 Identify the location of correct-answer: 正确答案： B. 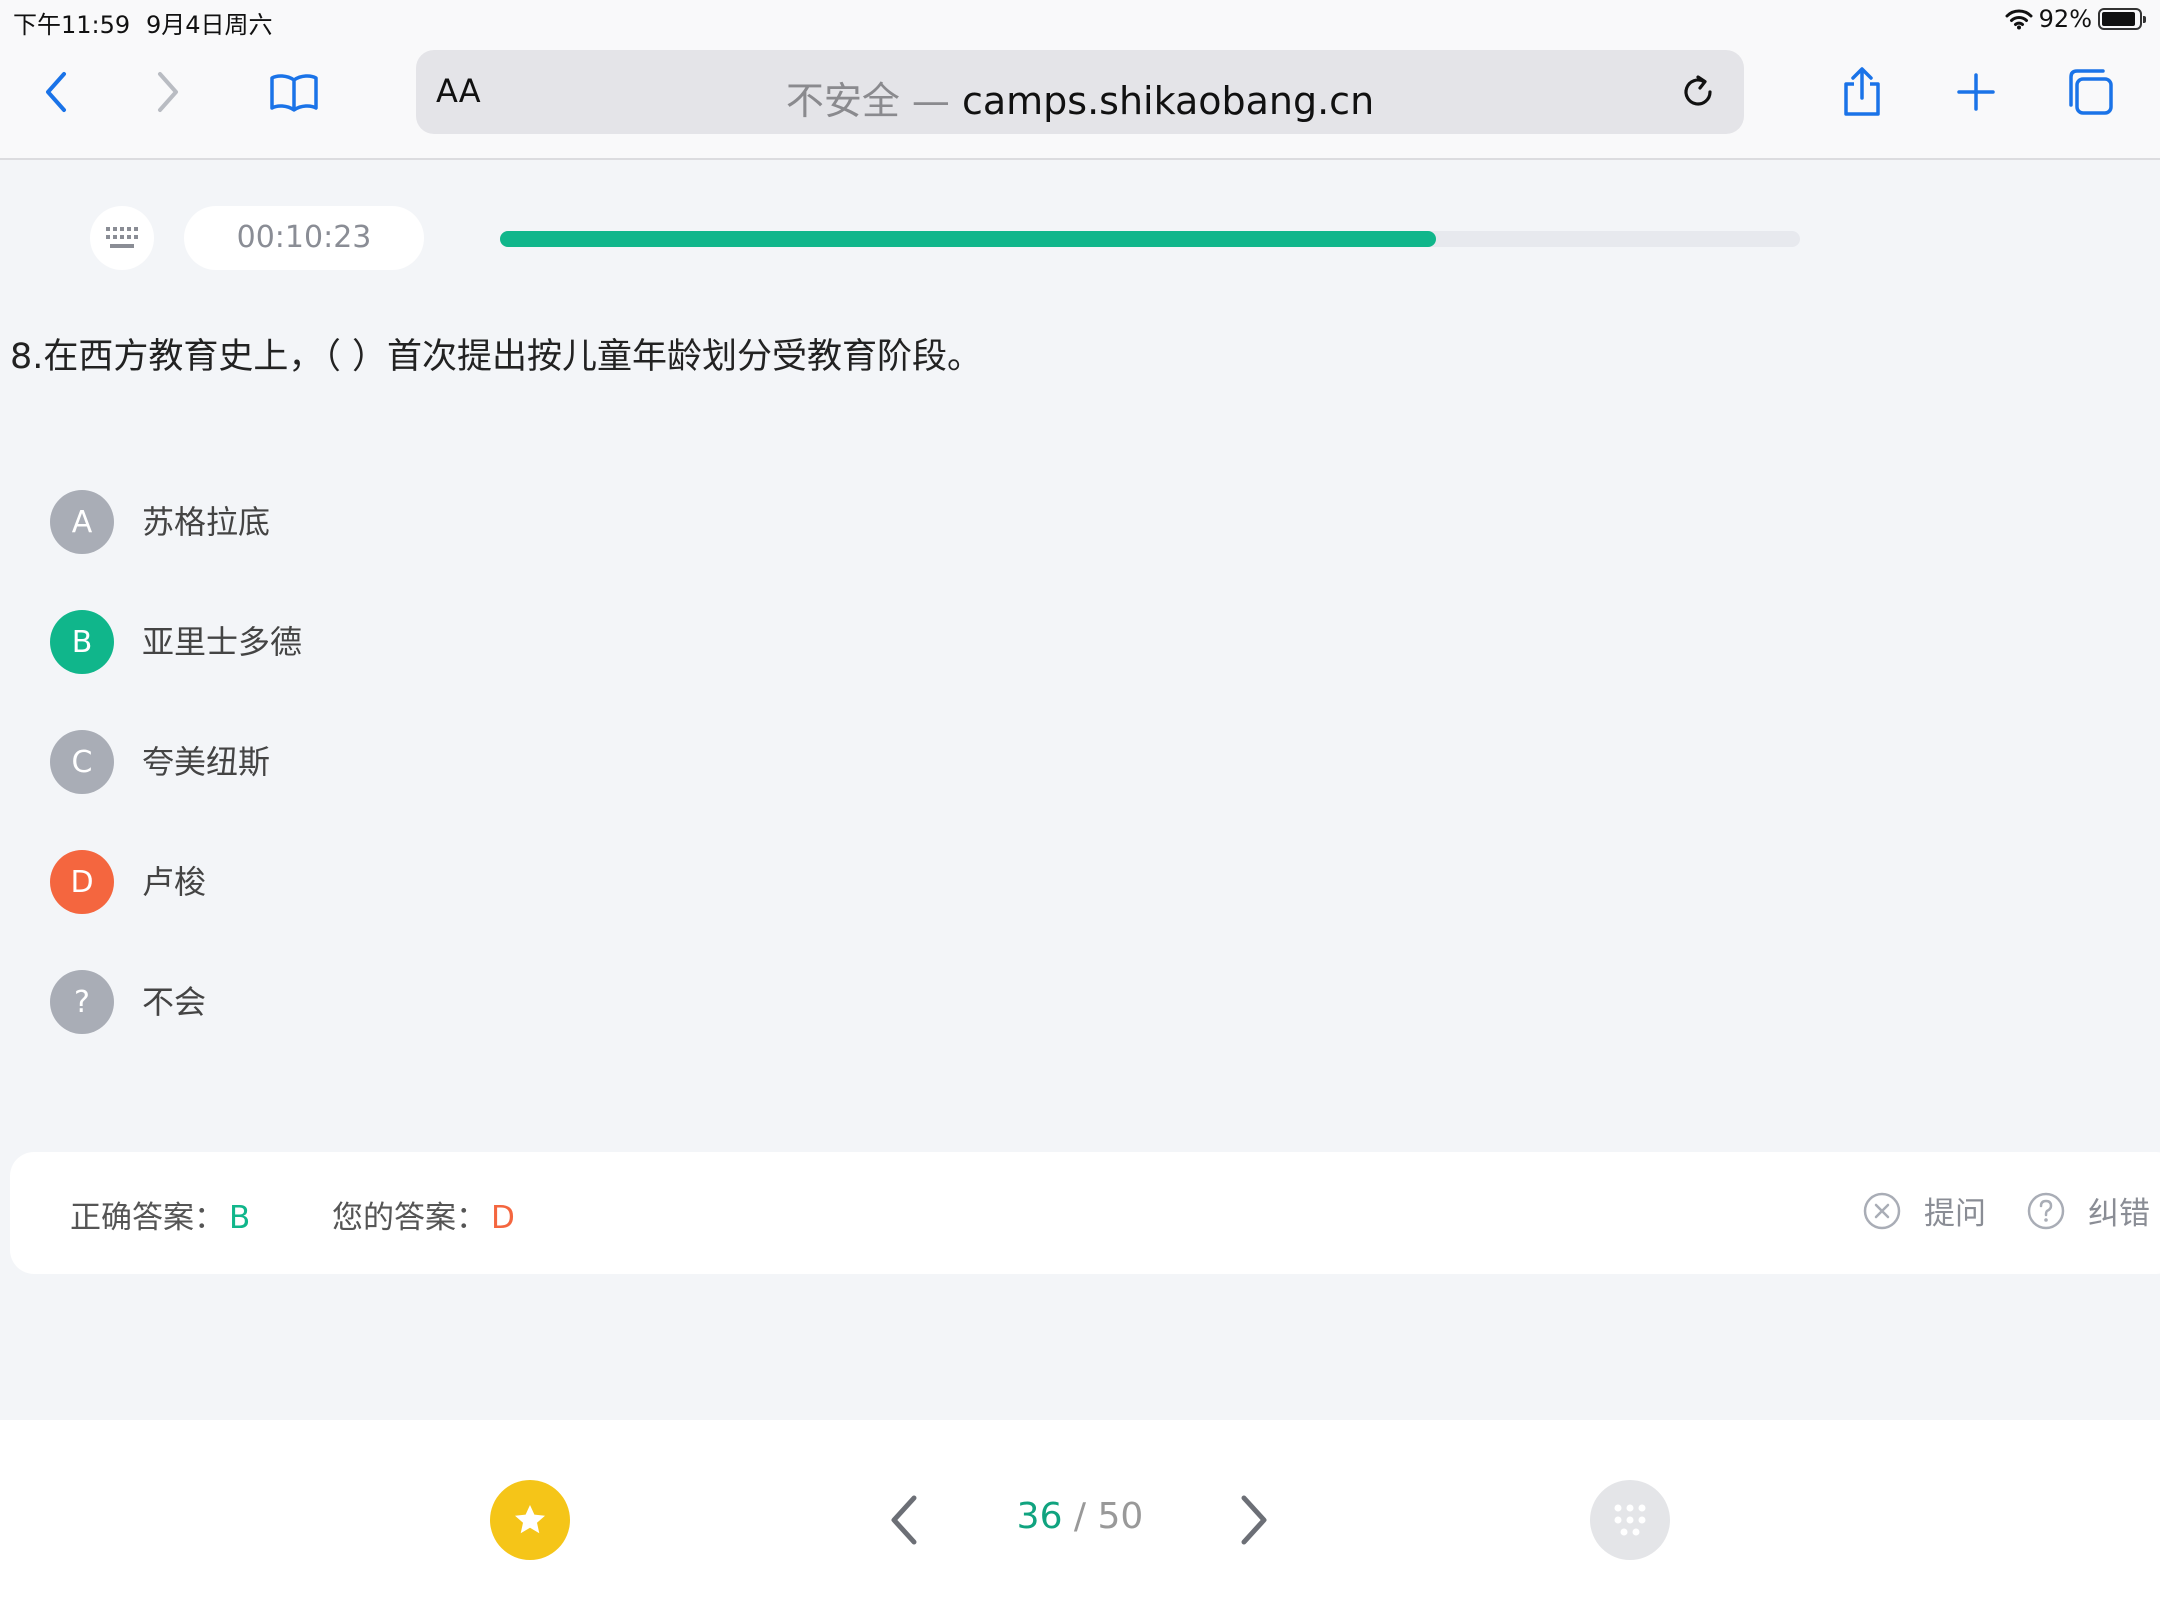
(160, 1214).